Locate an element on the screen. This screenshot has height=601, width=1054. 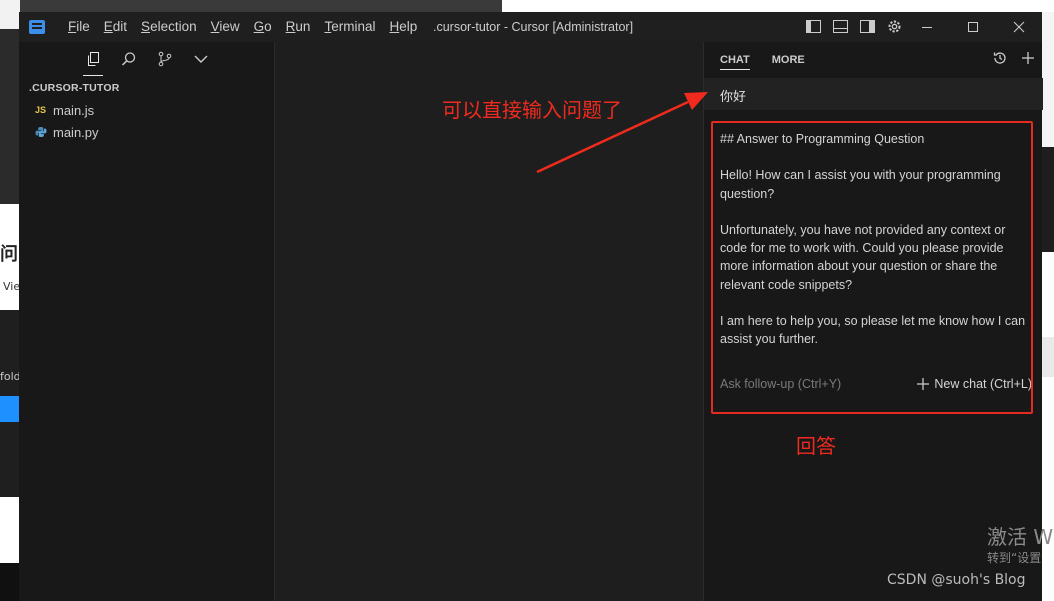
annotation-arrow-label: 可以直接输入问题了 is located at coordinates (532, 110).